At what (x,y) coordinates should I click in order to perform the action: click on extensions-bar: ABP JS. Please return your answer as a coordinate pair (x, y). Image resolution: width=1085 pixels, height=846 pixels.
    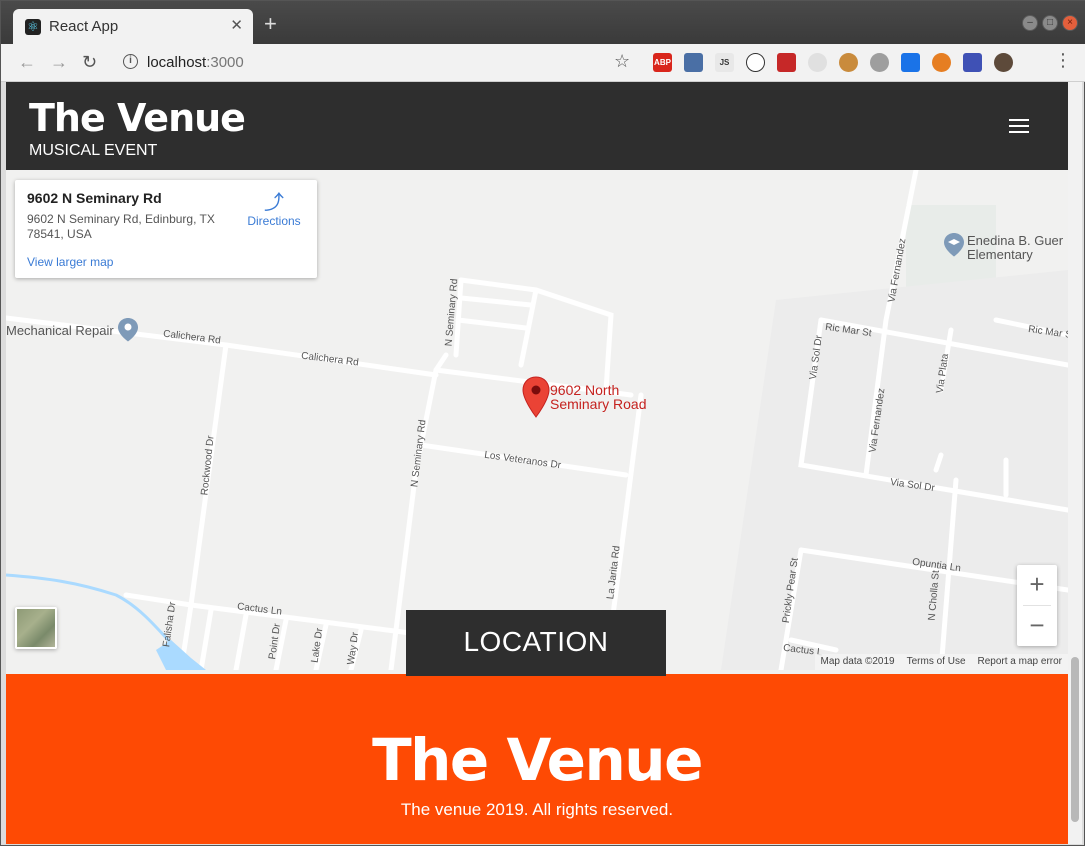
    Looking at the image, I should click on (833, 62).